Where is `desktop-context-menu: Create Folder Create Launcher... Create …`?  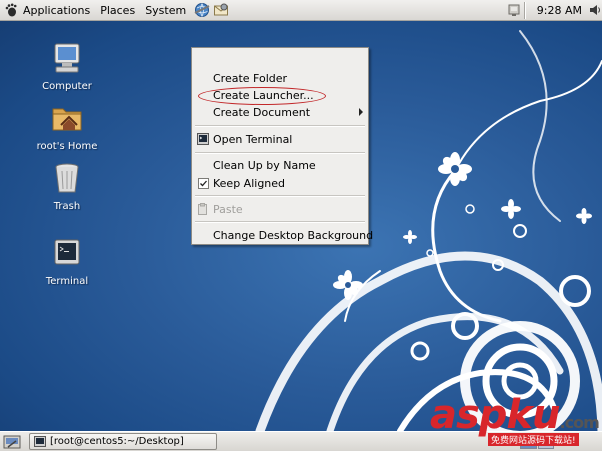
desktop-context-menu: Create Folder Create Launcher... Create … is located at coordinates (282, 146).